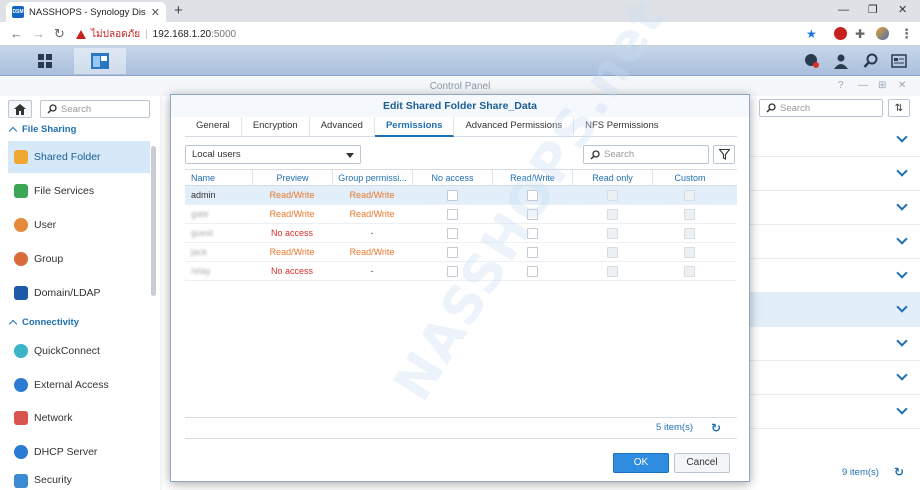 The width and height of the screenshot is (920, 490). Describe the element at coordinates (882, 85) in the screenshot. I see `window-maximize-icon: ⊞` at that location.